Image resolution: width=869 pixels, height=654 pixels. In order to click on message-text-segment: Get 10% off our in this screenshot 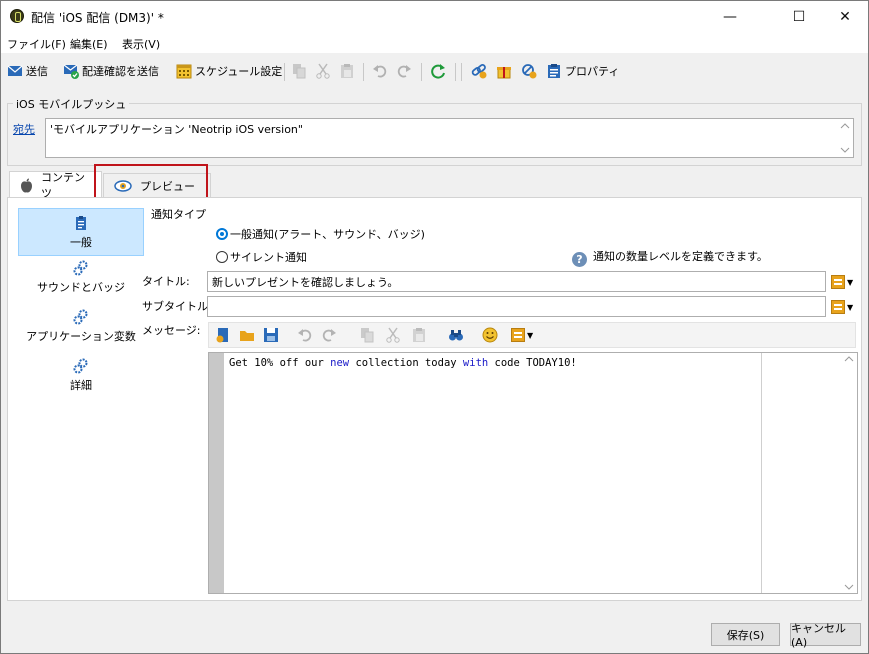, I will do `click(280, 363)`.